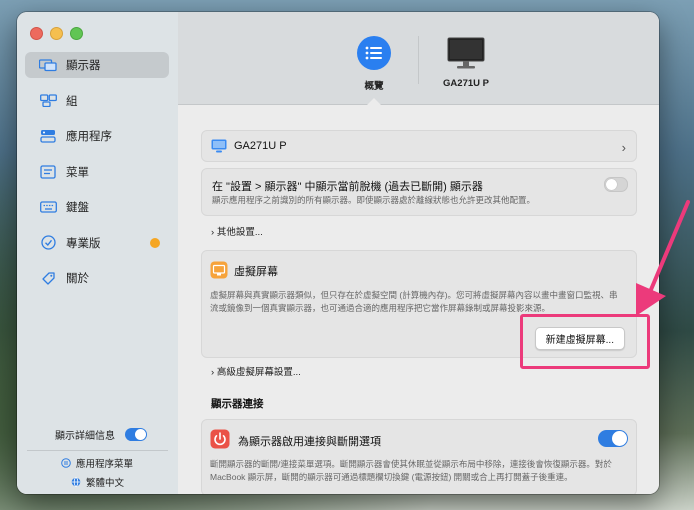 The width and height of the screenshot is (694, 510). What do you see at coordinates (374, 53) in the screenshot?
I see `list-icon` at bounding box center [374, 53].